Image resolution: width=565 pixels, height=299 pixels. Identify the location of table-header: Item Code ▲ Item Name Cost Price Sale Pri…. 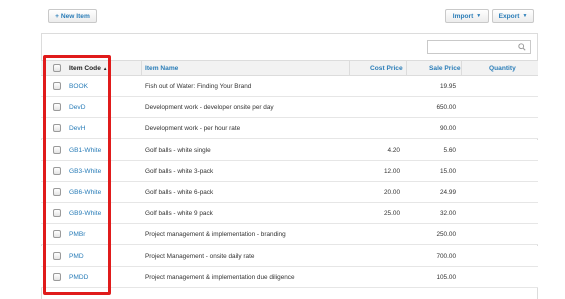
(289, 68).